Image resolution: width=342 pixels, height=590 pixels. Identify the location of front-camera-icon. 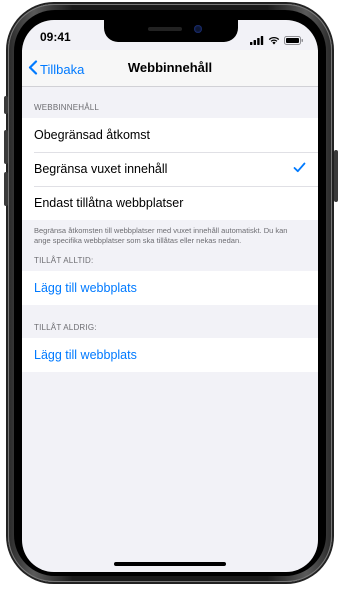
(198, 29).